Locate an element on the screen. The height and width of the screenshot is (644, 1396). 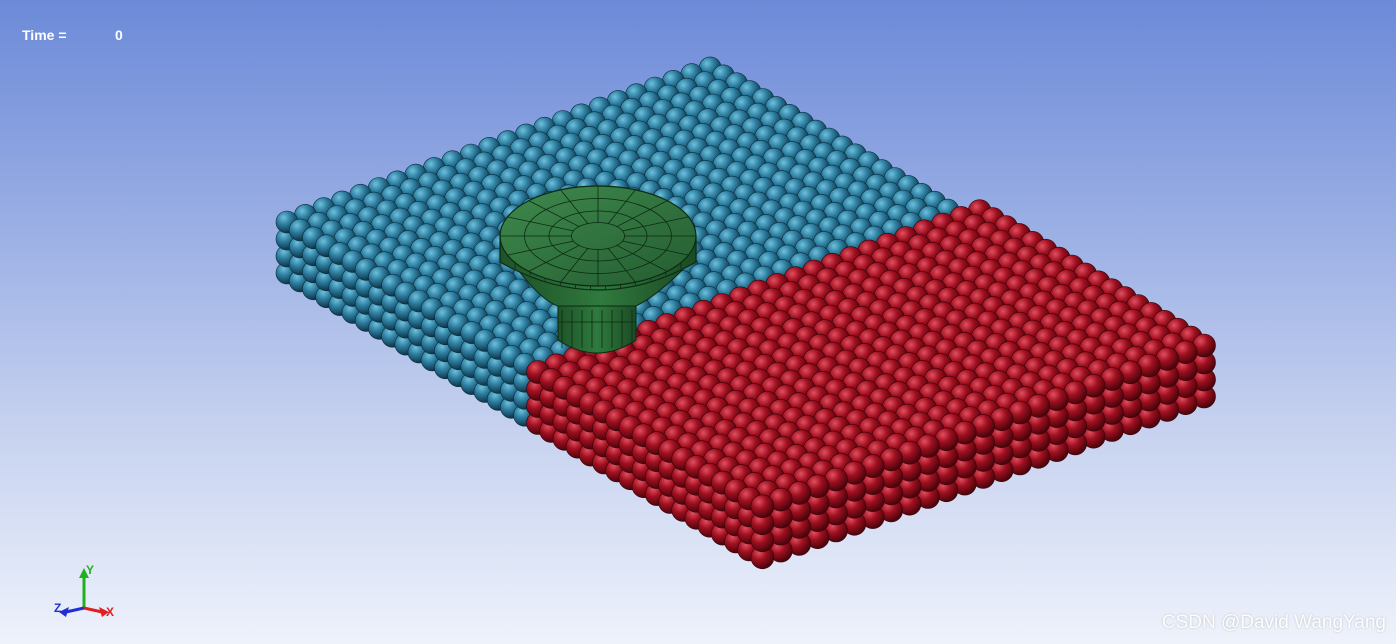
z-axis-icon is located at coordinates (75, 610).